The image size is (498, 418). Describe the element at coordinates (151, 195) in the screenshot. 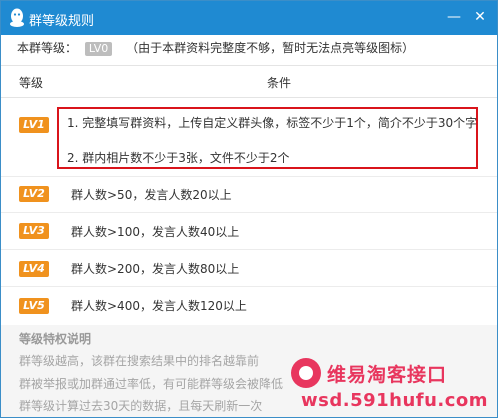

I see `lv2-condition: 群人数>50，发言人数20以上` at that location.